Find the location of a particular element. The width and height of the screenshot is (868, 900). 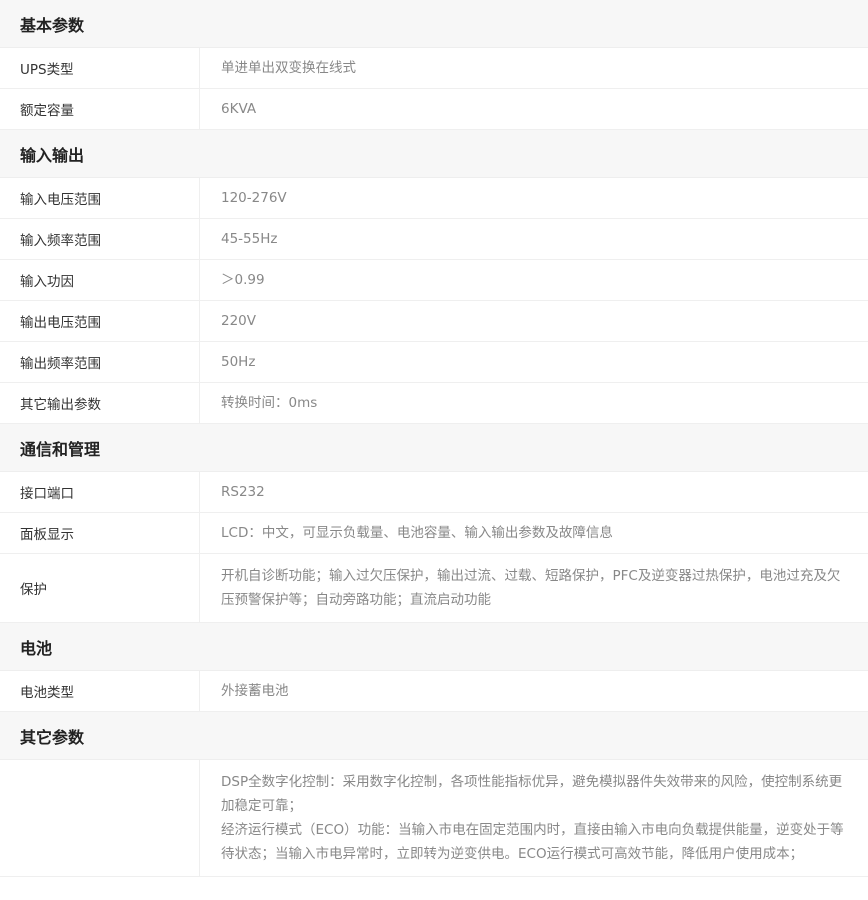

spec-label: 接口端口 is located at coordinates (100, 492).